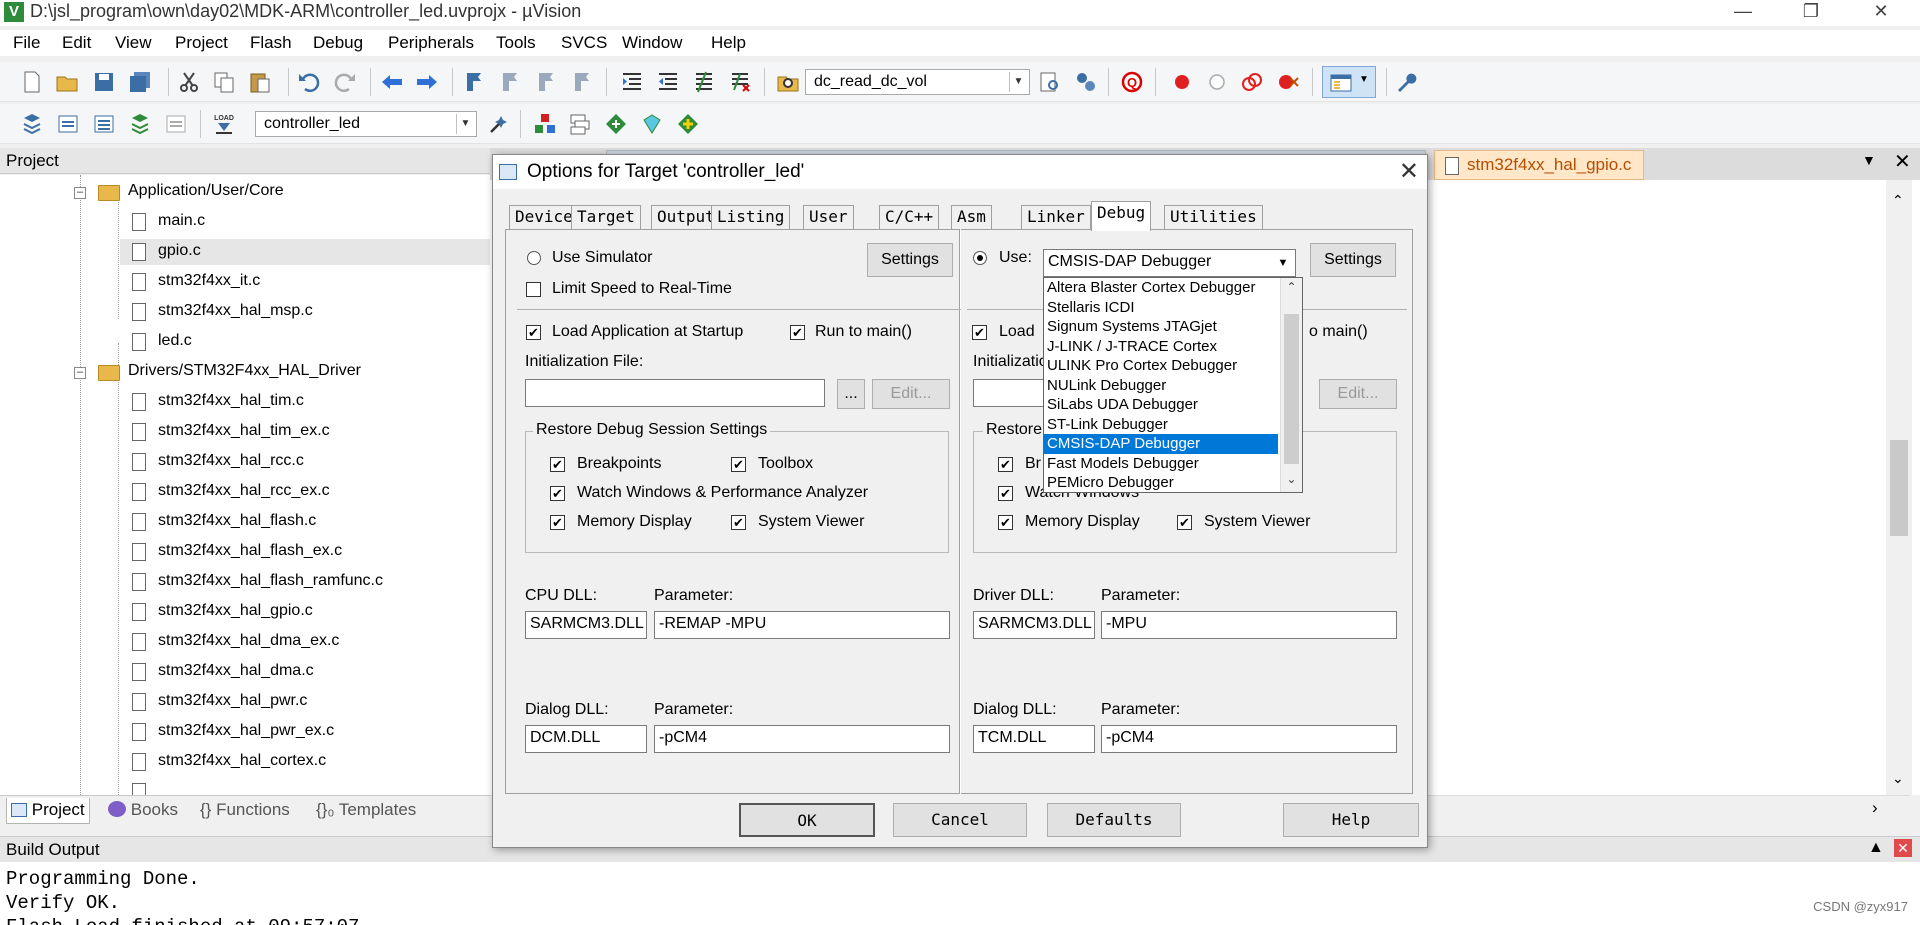 This screenshot has height=925, width=1920. I want to click on right-dialog-dll-input: TCM.DLL, so click(1034, 739).